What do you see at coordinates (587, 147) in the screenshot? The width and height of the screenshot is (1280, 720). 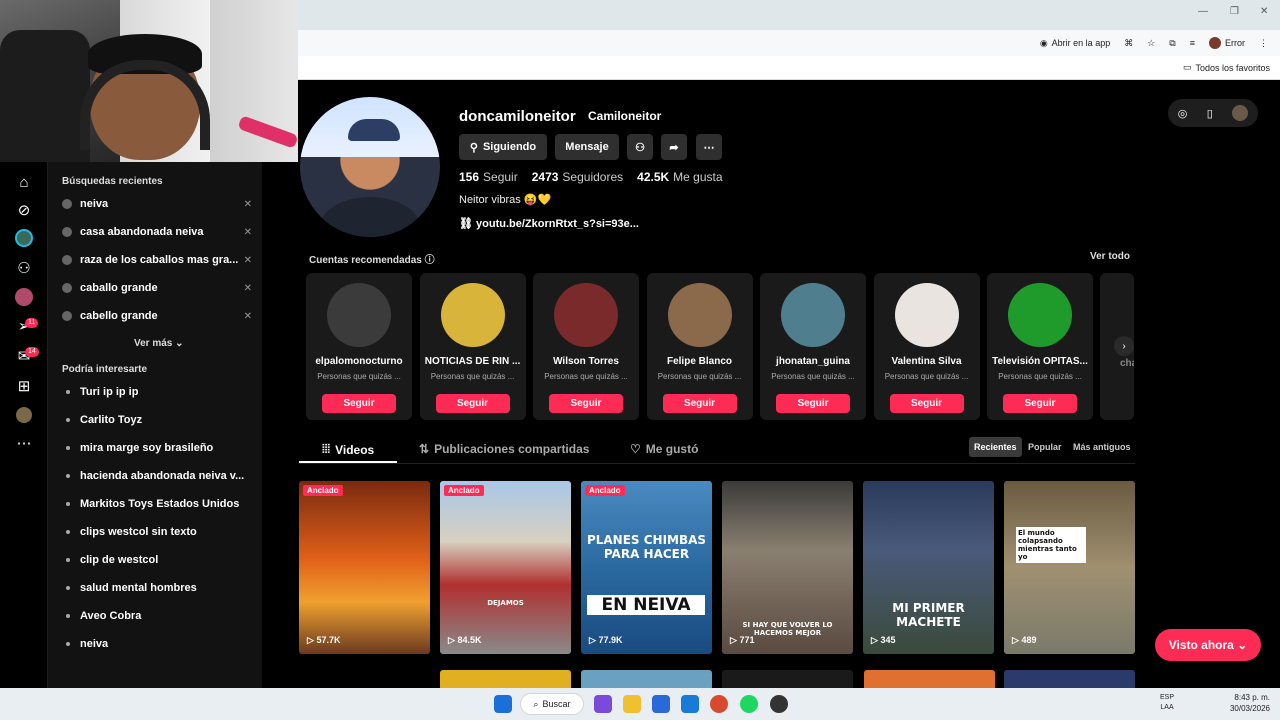 I see `message-button: Mensaje` at bounding box center [587, 147].